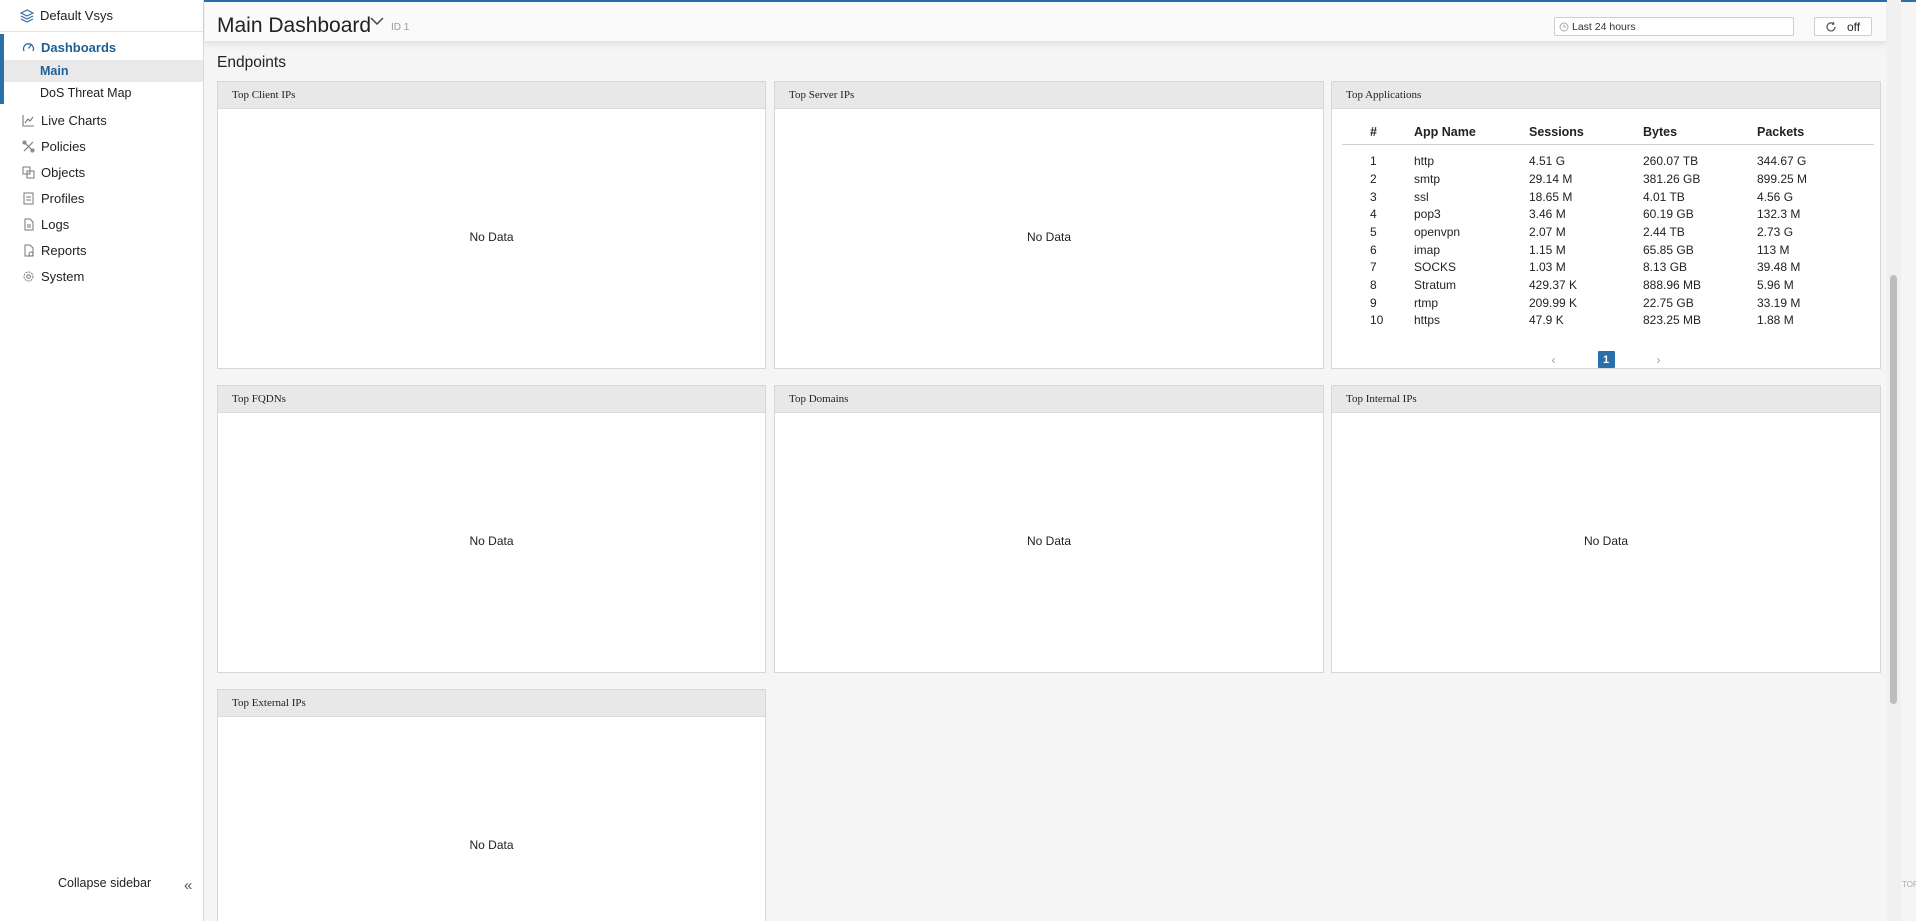 This screenshot has width=1916, height=921. I want to click on cell-app-name: Stratum, so click(1435, 284).